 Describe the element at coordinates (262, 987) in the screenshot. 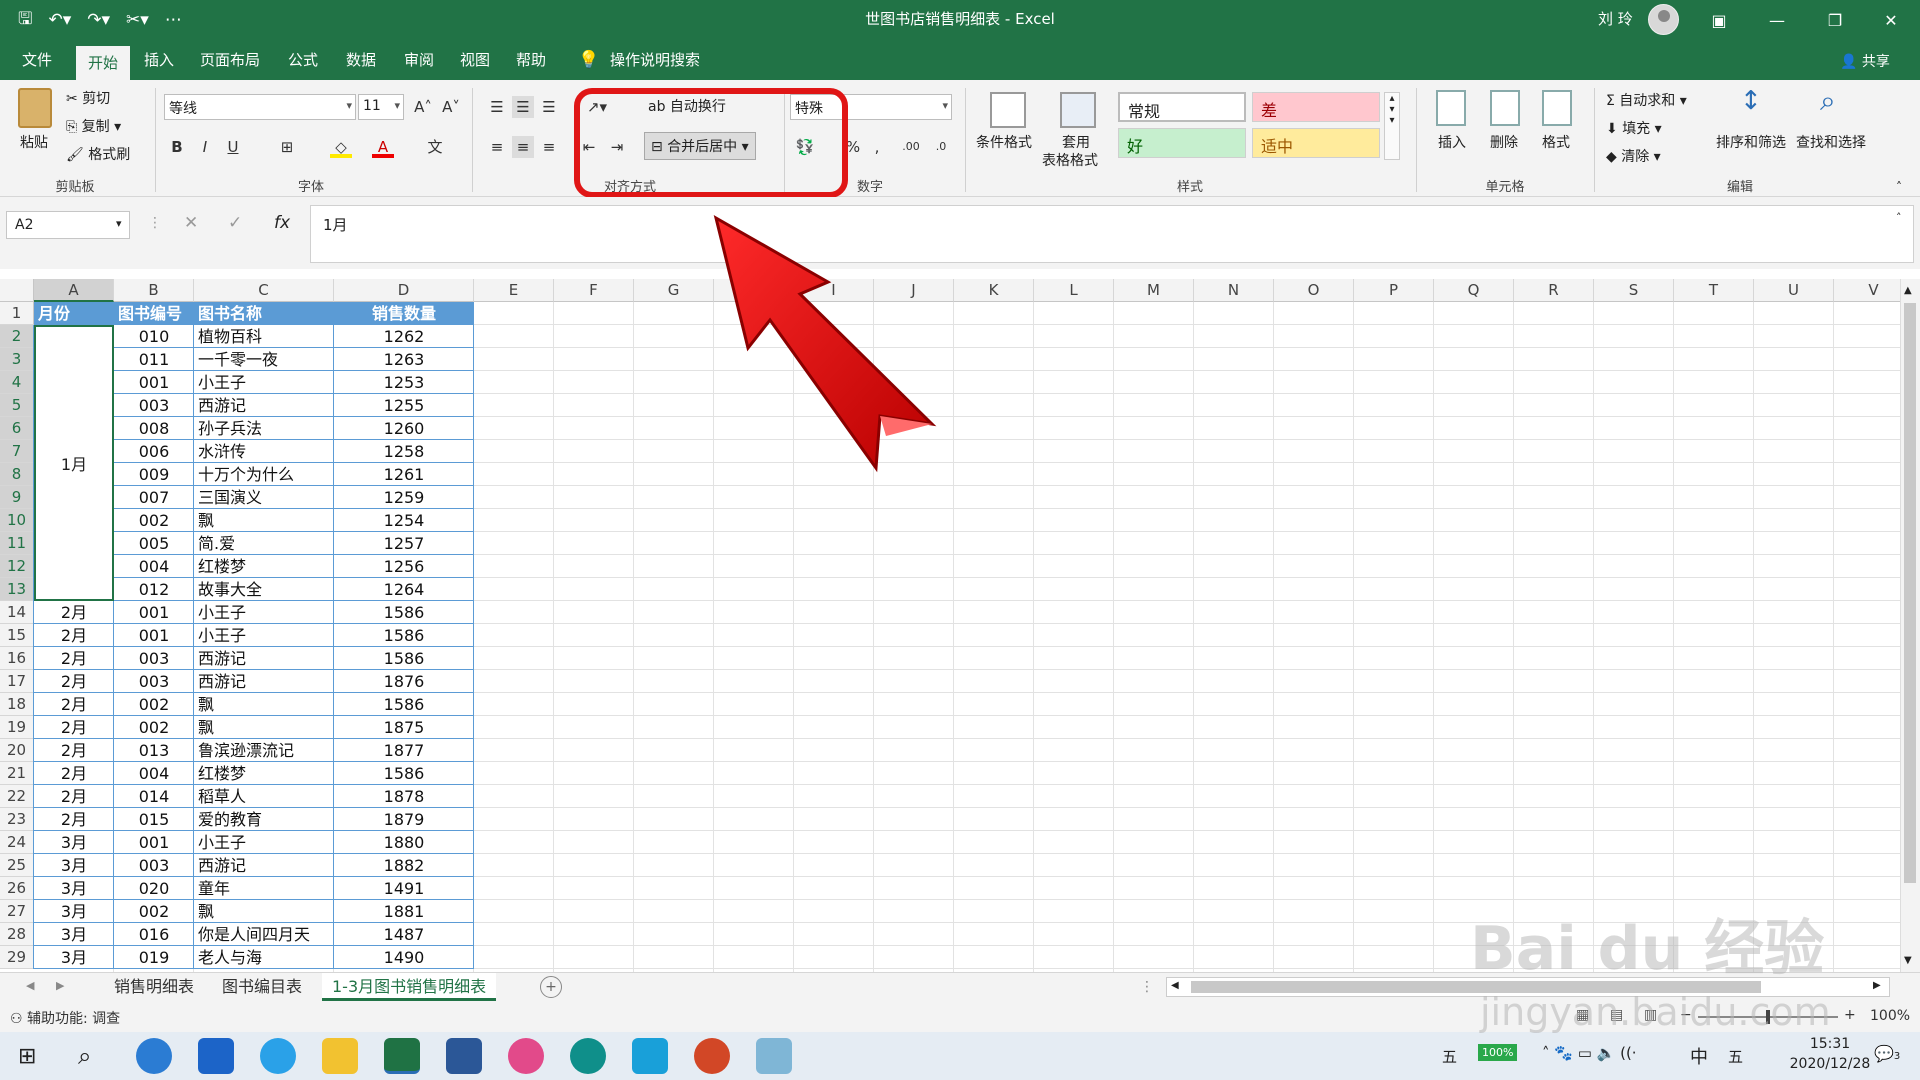

I see `sheet-tab-catalog: 图书编目表` at that location.